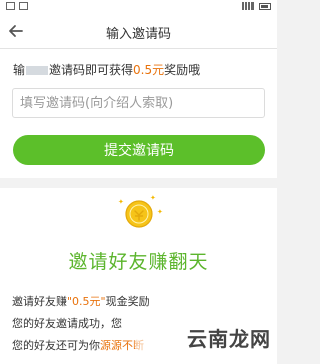 The width and height of the screenshot is (320, 364). I want to click on hint-prefix: 输, so click(19, 70).